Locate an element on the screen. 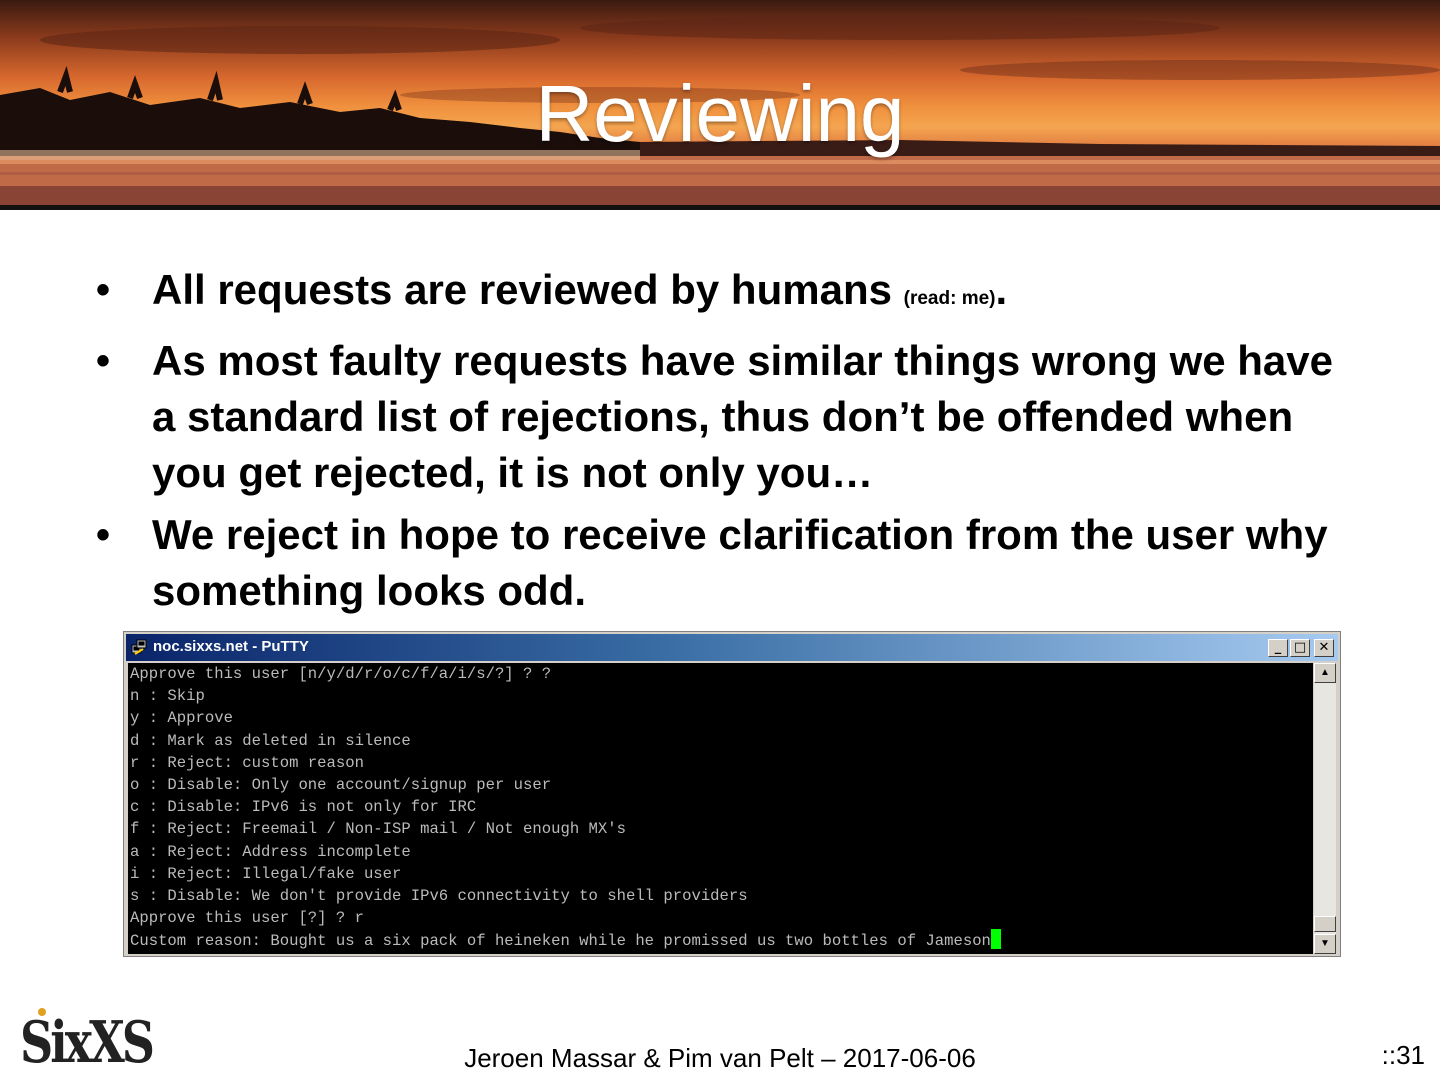 The width and height of the screenshot is (1440, 1080). bullet-text: All requests are reviewed by humans is located at coordinates (528, 289).